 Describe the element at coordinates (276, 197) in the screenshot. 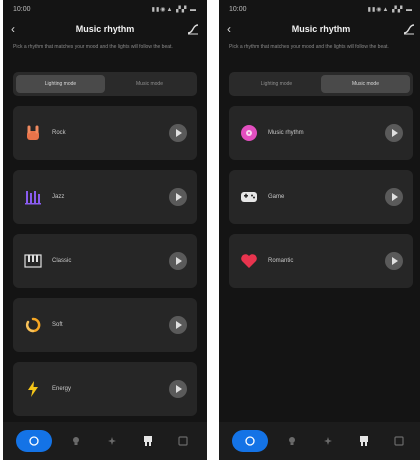

I see `list-item-label: Game` at that location.